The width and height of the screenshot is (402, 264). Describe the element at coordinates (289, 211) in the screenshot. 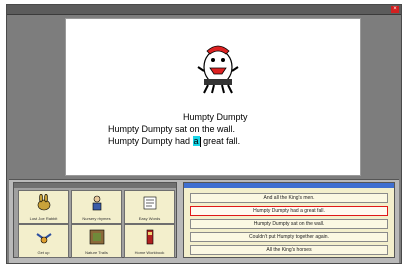

I see `choice-button-selected: Humpty Dumpty had a great fall.` at that location.